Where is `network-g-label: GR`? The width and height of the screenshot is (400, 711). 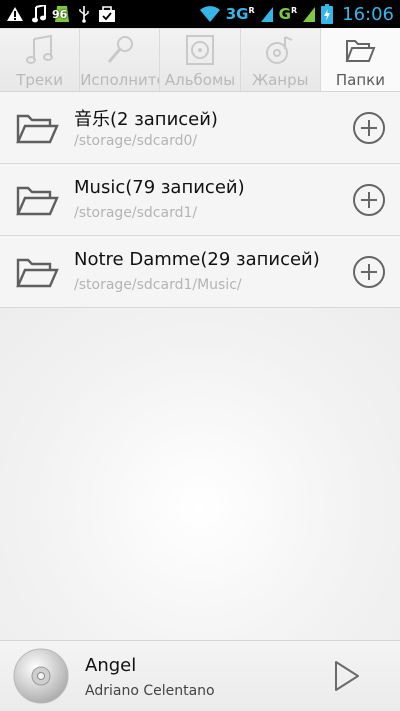
network-g-label: GR is located at coordinates (288, 14).